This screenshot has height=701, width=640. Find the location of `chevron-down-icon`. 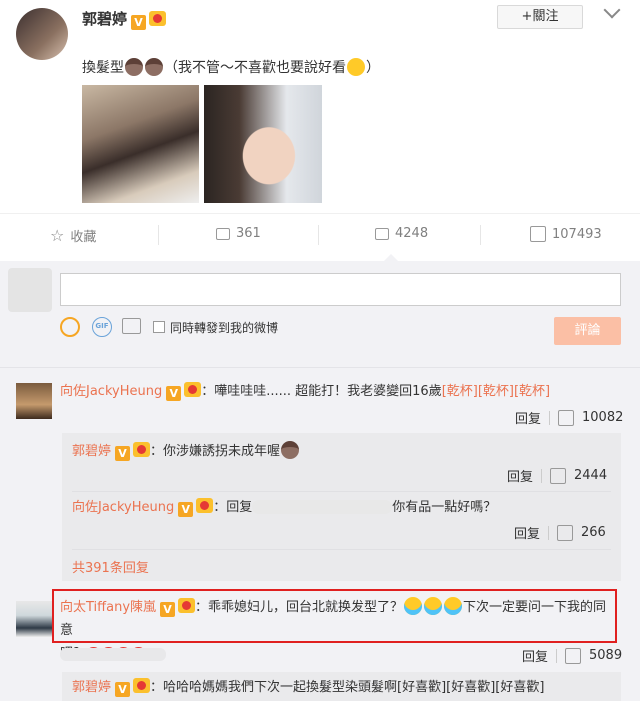

chevron-down-icon is located at coordinates (612, 10).